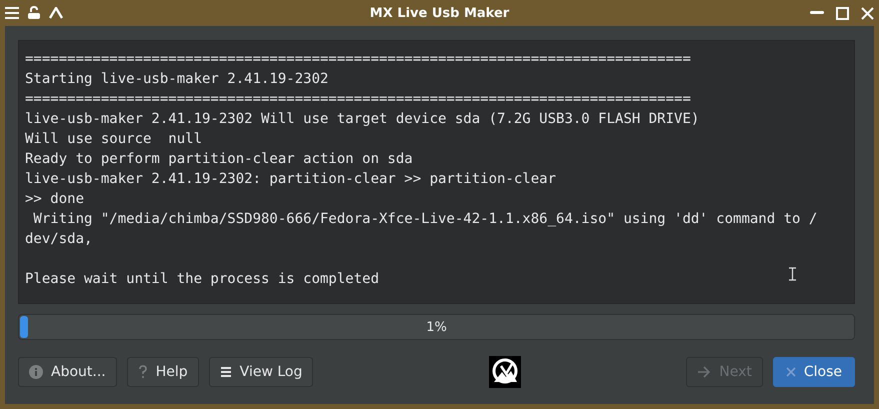 The image size is (879, 409). Describe the element at coordinates (58, 239) in the screenshot. I see `log-line: dev/sda,` at that location.